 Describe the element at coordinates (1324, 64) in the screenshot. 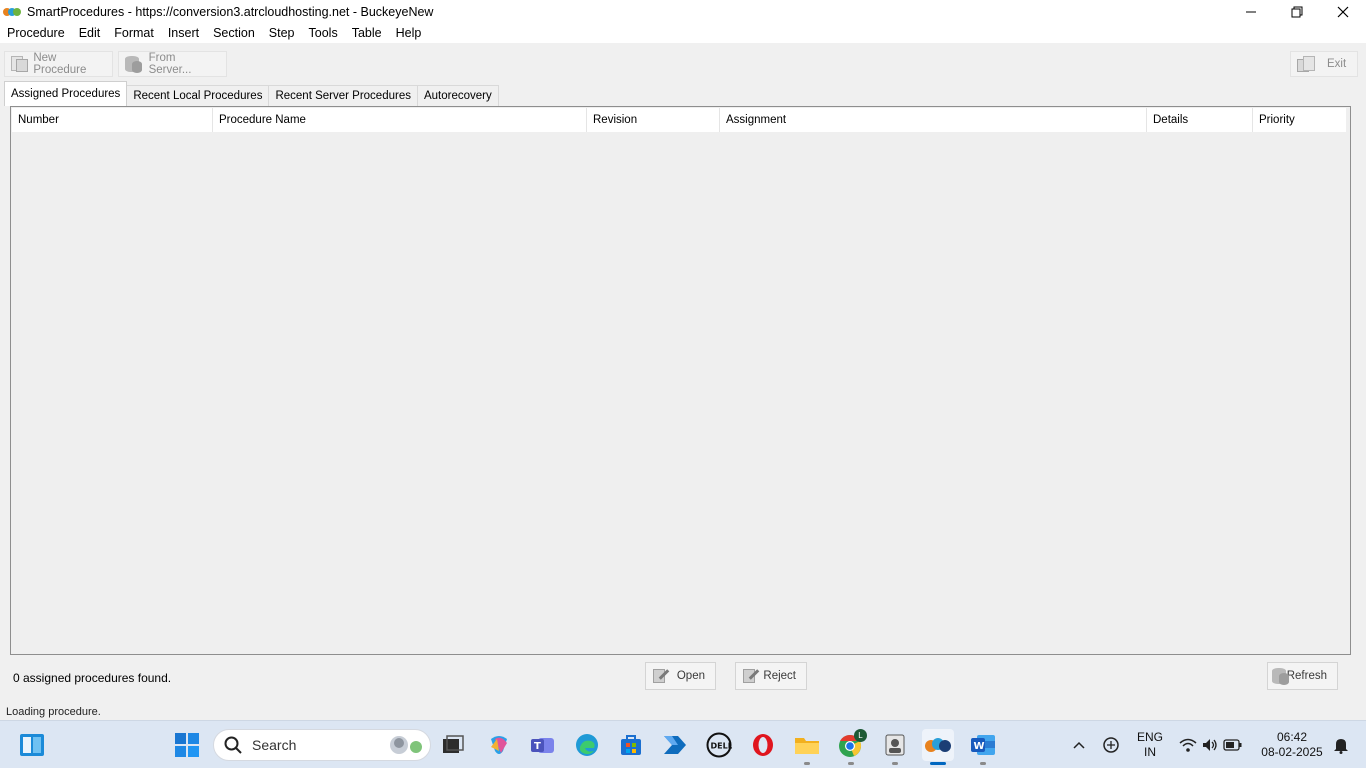

I see `exit-button: Exit` at that location.